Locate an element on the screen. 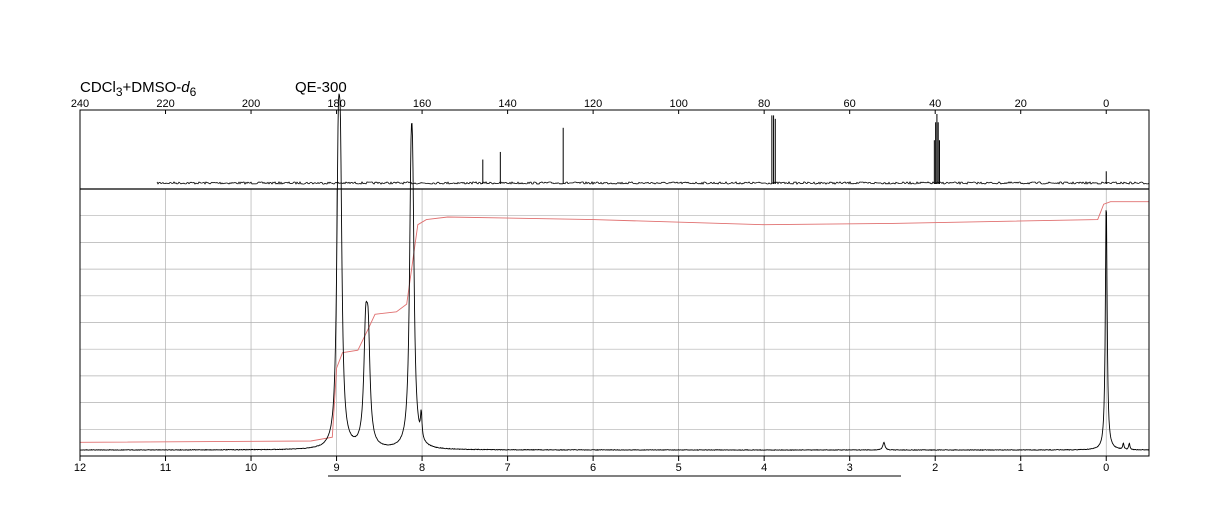 This screenshot has width=1224, height=528. h1-tick-label: 1 is located at coordinates (1021, 468).